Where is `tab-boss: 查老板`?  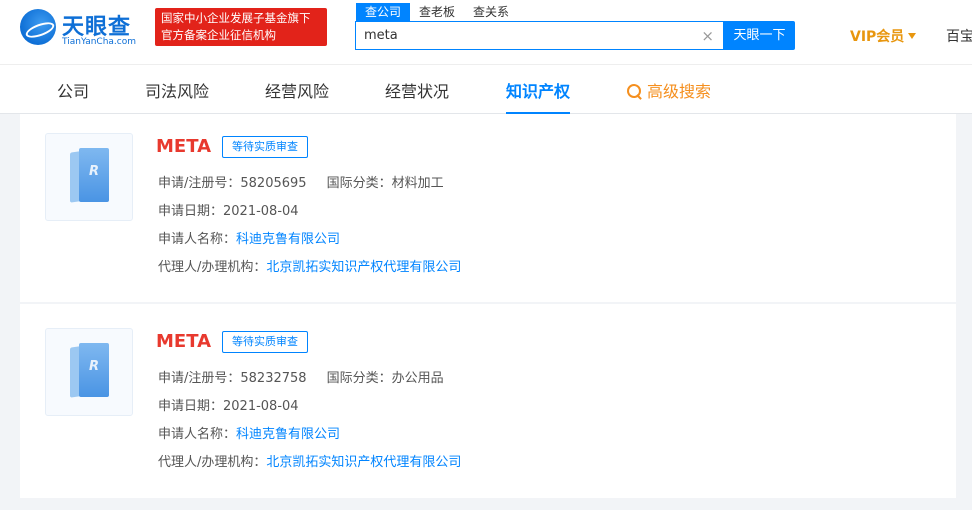 tab-boss: 查老板 is located at coordinates (437, 12).